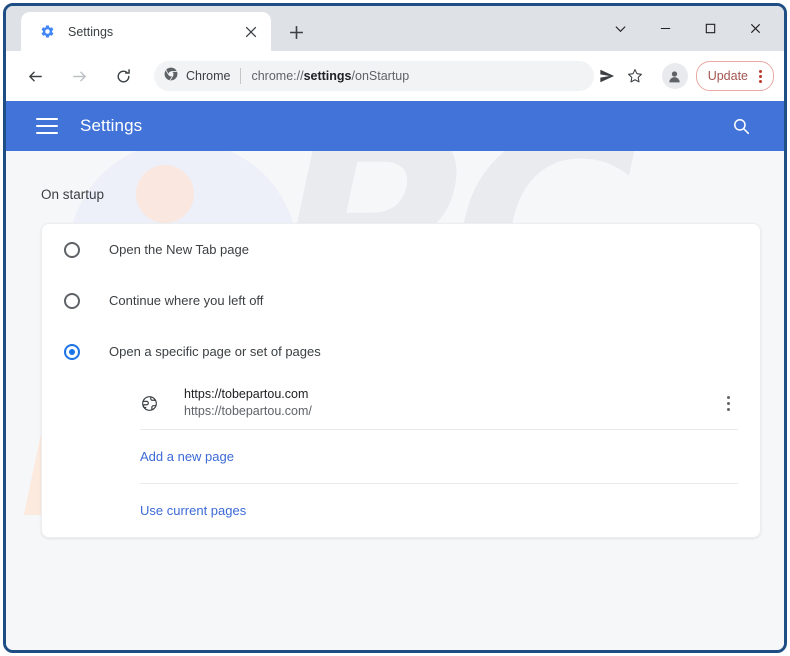 The width and height of the screenshot is (790, 656). I want to click on star-icon, so click(635, 76).